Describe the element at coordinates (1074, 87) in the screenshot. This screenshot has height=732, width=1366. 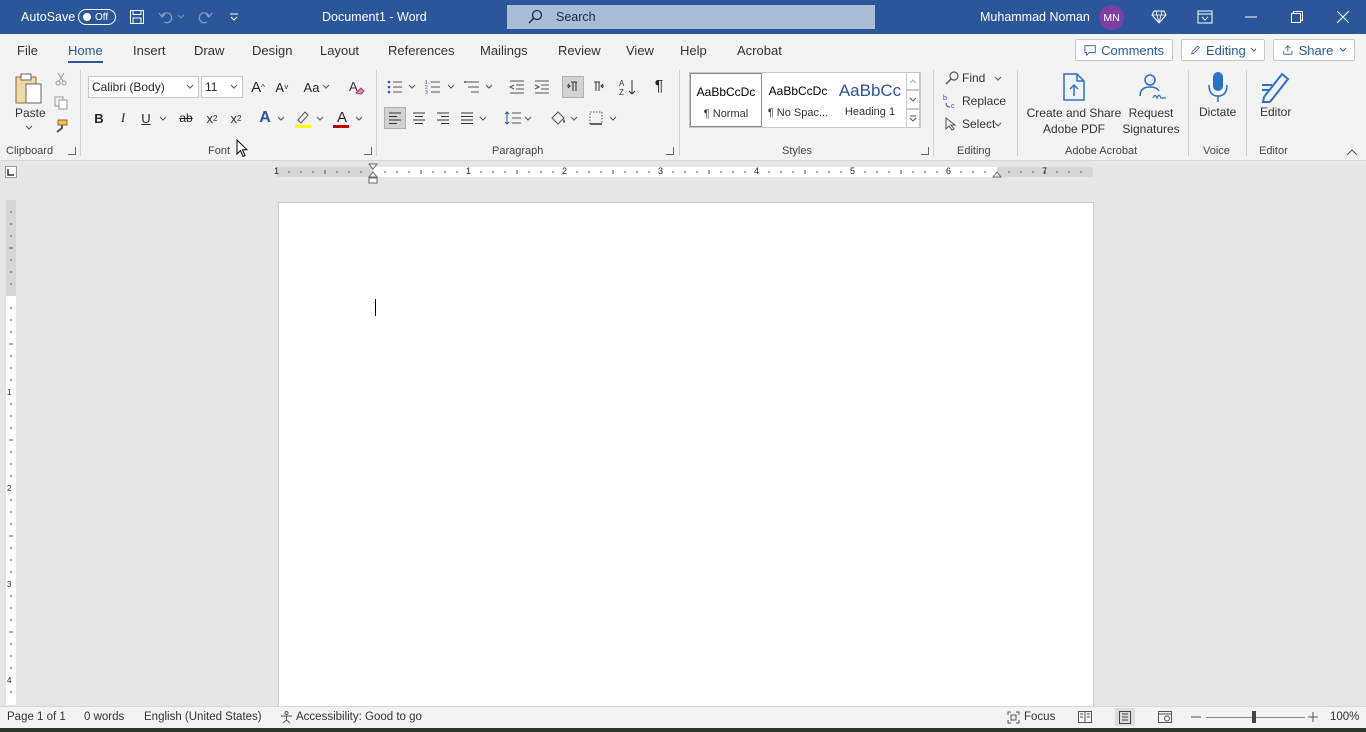
I see `create-pdf-icon` at that location.